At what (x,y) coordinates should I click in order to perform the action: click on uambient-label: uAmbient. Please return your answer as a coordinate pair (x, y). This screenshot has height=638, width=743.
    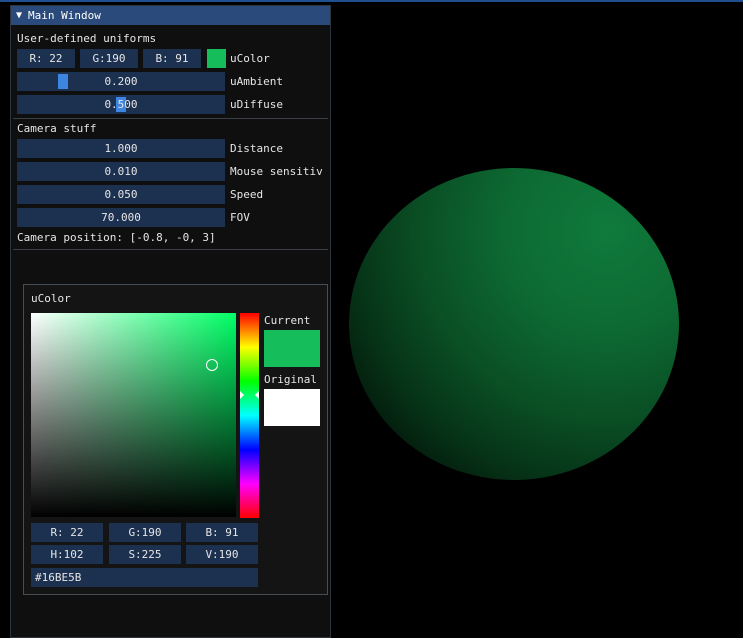
    Looking at the image, I should click on (256, 81).